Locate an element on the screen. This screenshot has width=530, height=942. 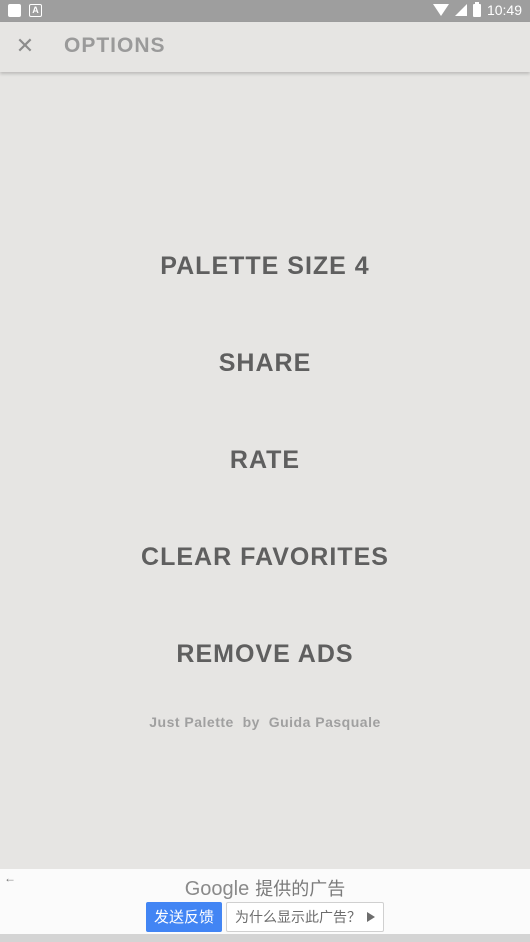
rate-button: RATE is located at coordinates (265, 460).